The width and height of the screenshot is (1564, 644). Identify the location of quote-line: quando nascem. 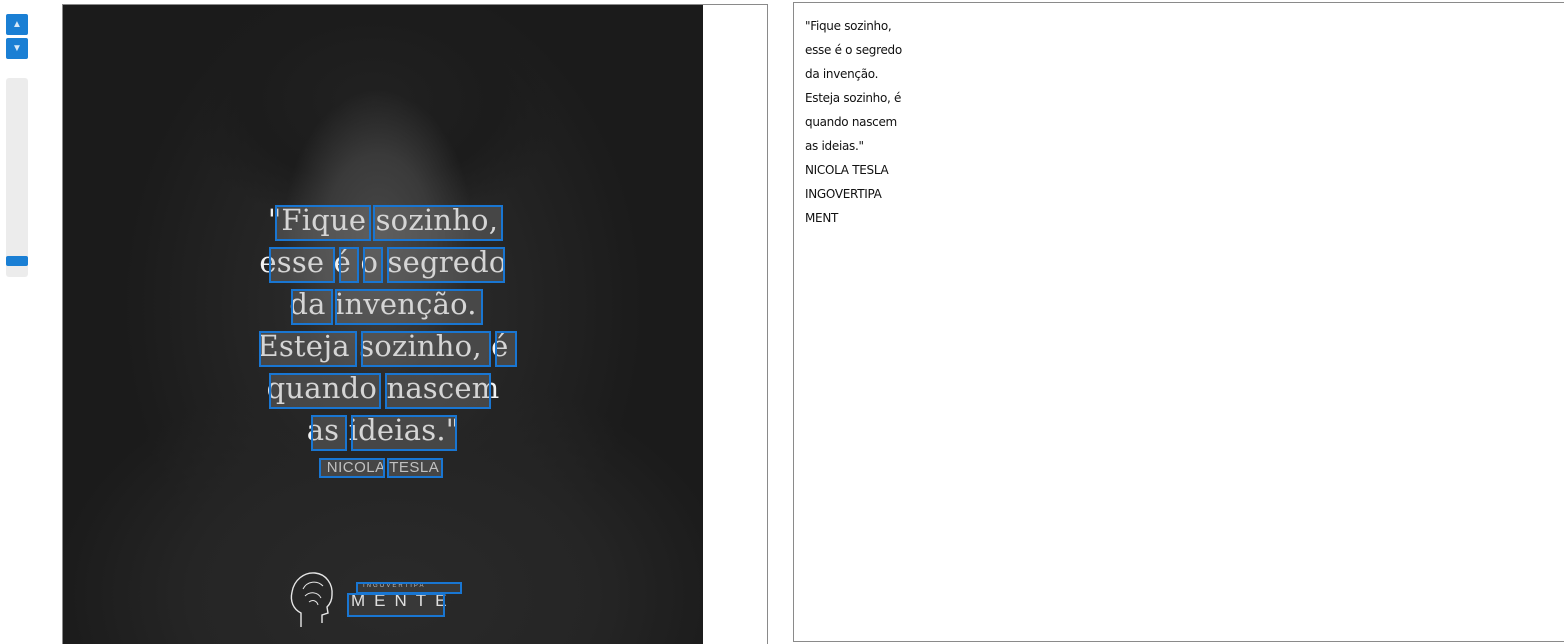
(383, 388).